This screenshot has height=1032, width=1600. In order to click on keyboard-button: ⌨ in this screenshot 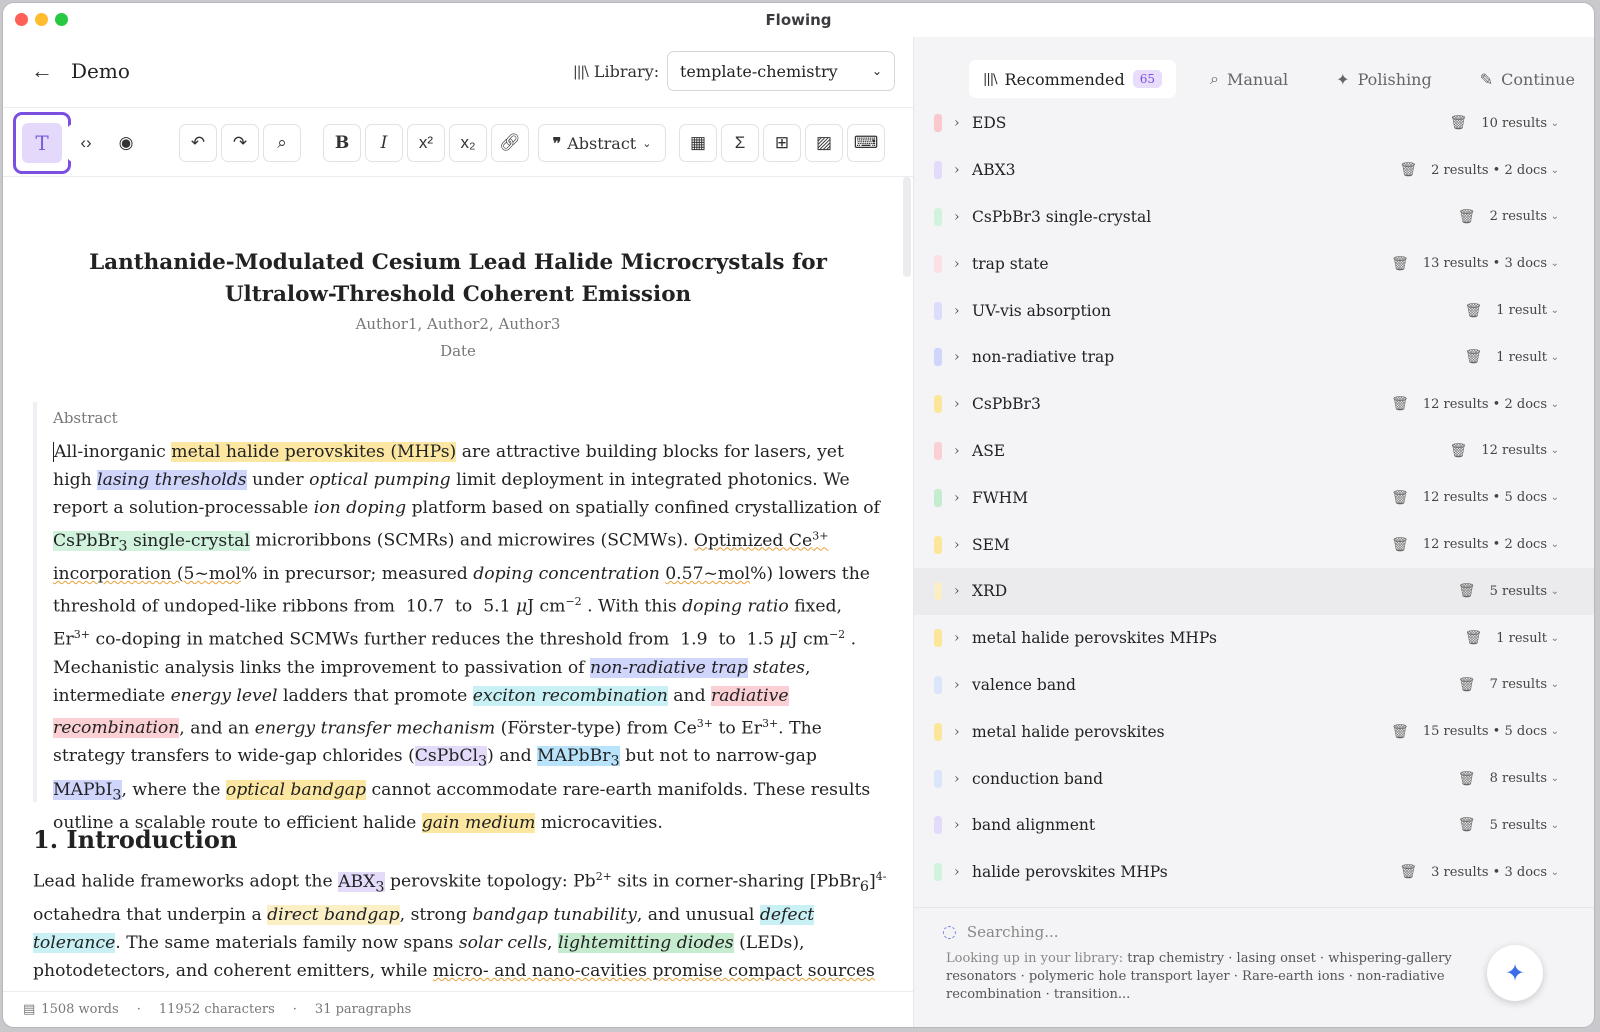, I will do `click(866, 143)`.